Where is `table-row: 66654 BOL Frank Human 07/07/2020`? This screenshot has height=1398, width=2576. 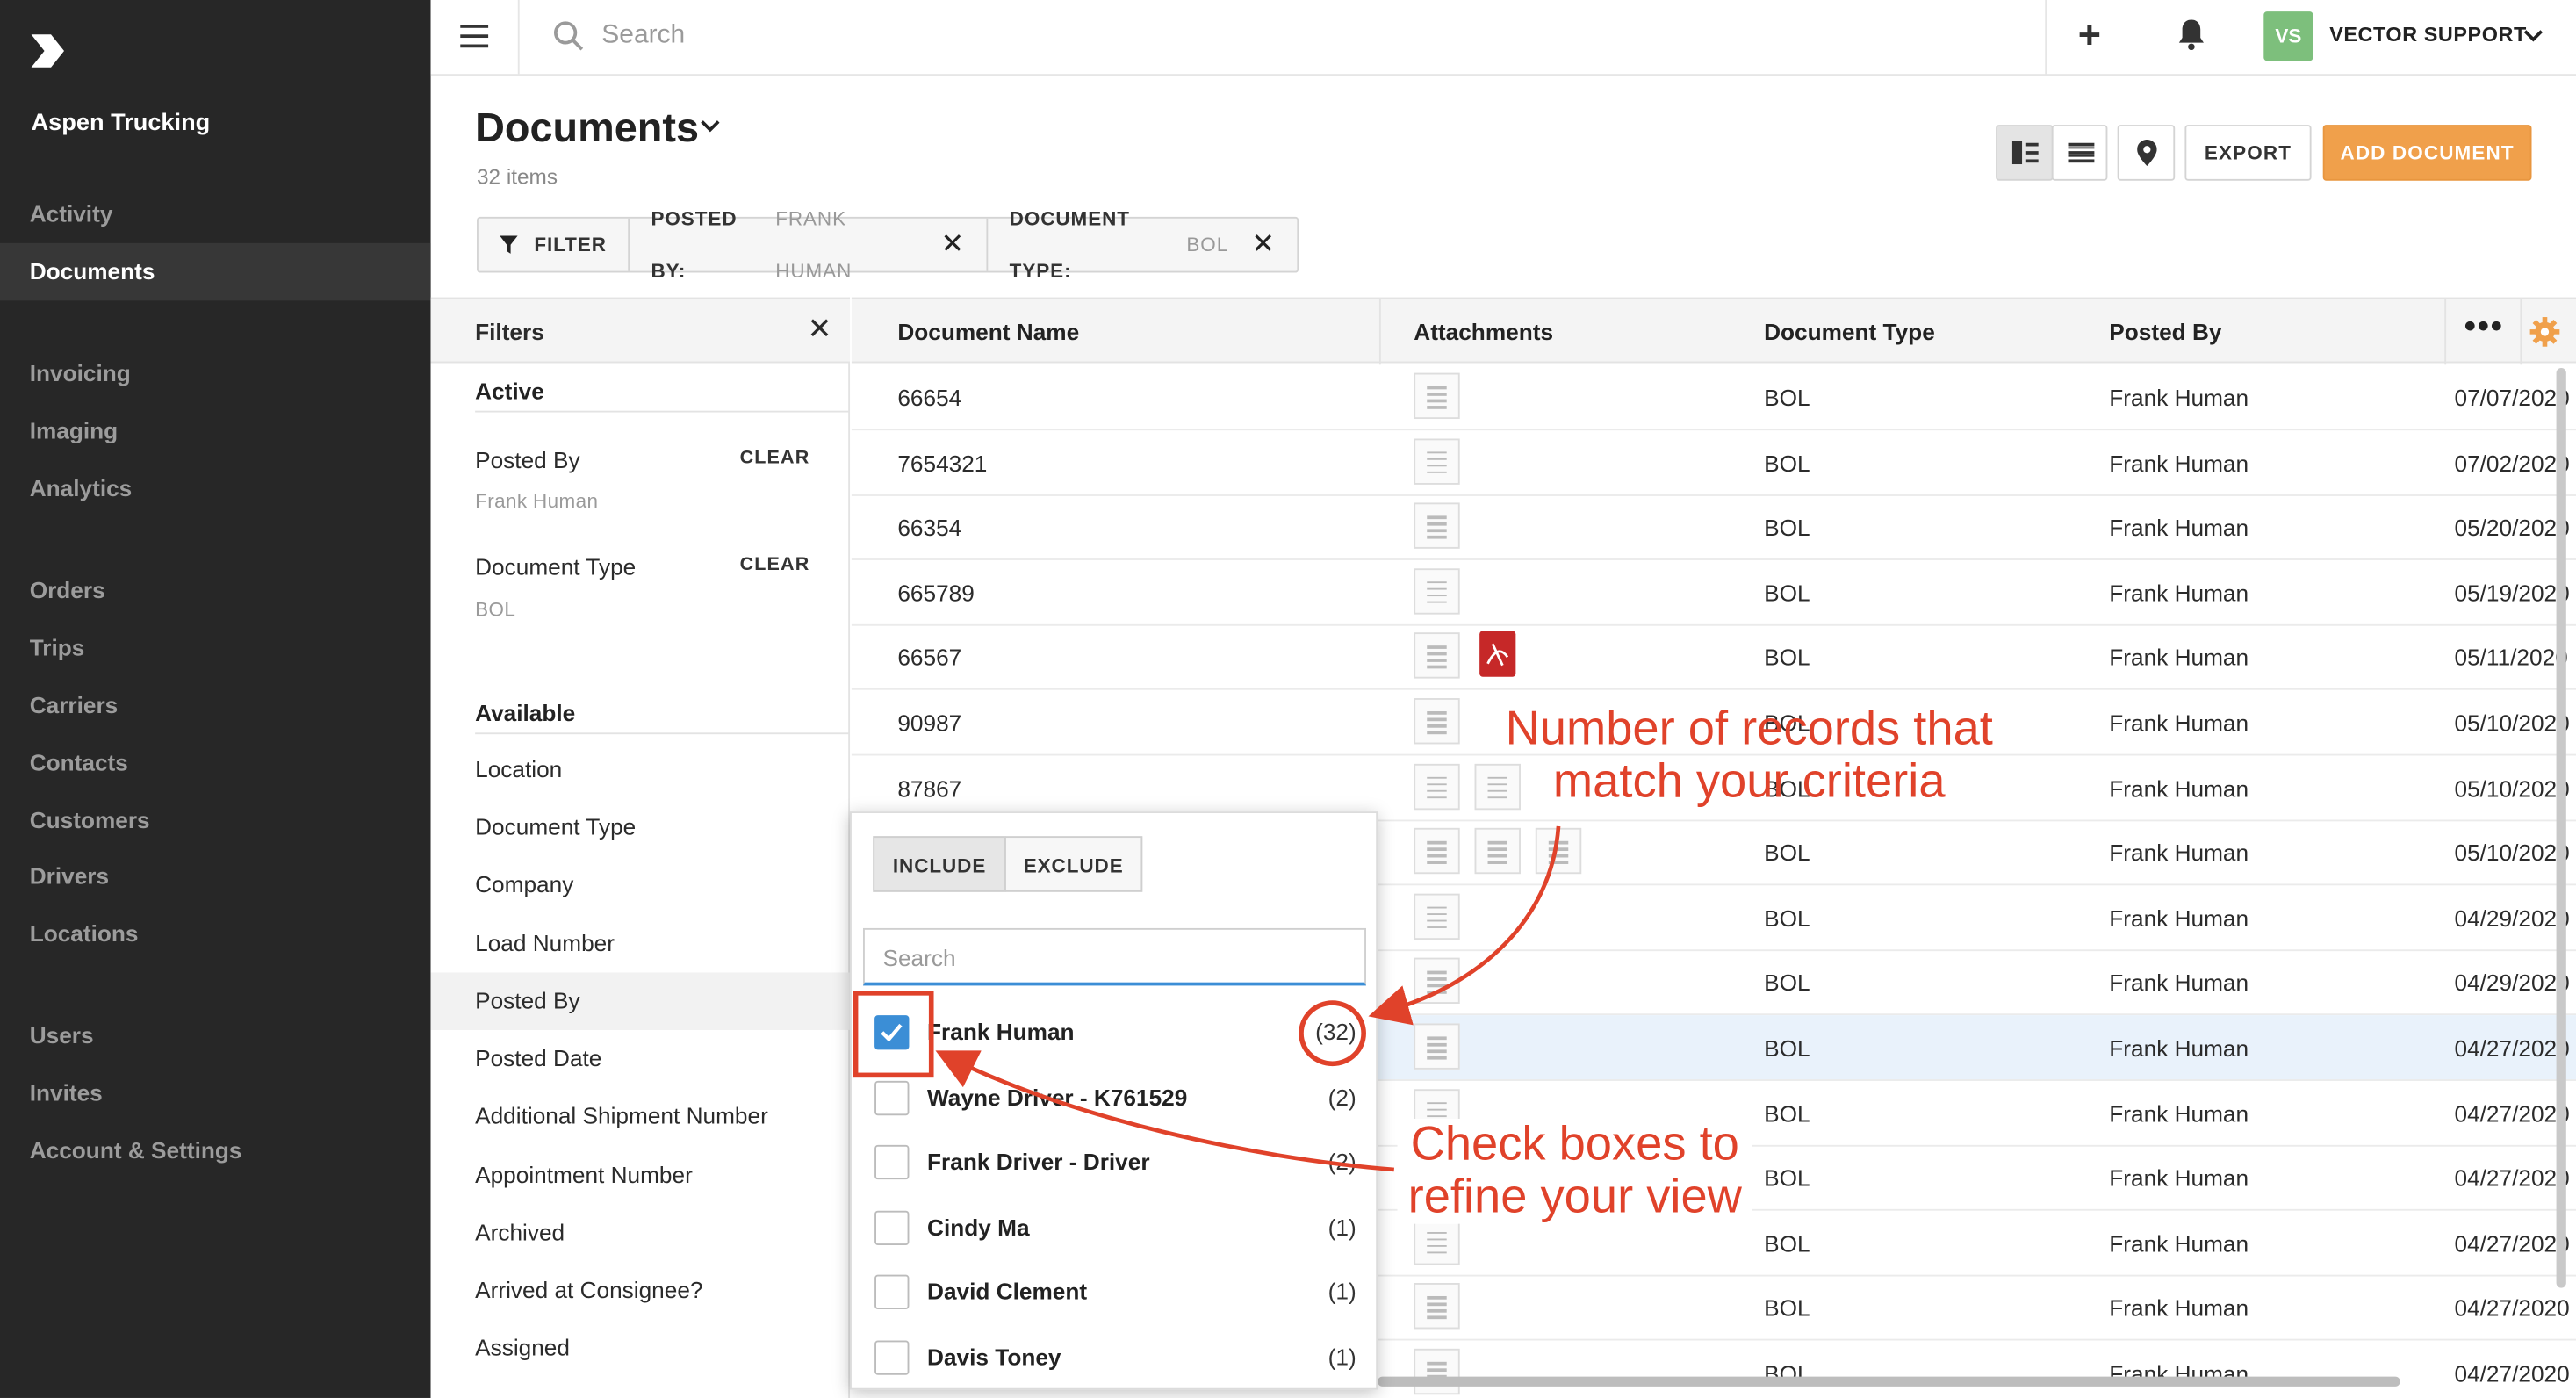 table-row: 66654 BOL Frank Human 07/07/2020 is located at coordinates (1713, 398).